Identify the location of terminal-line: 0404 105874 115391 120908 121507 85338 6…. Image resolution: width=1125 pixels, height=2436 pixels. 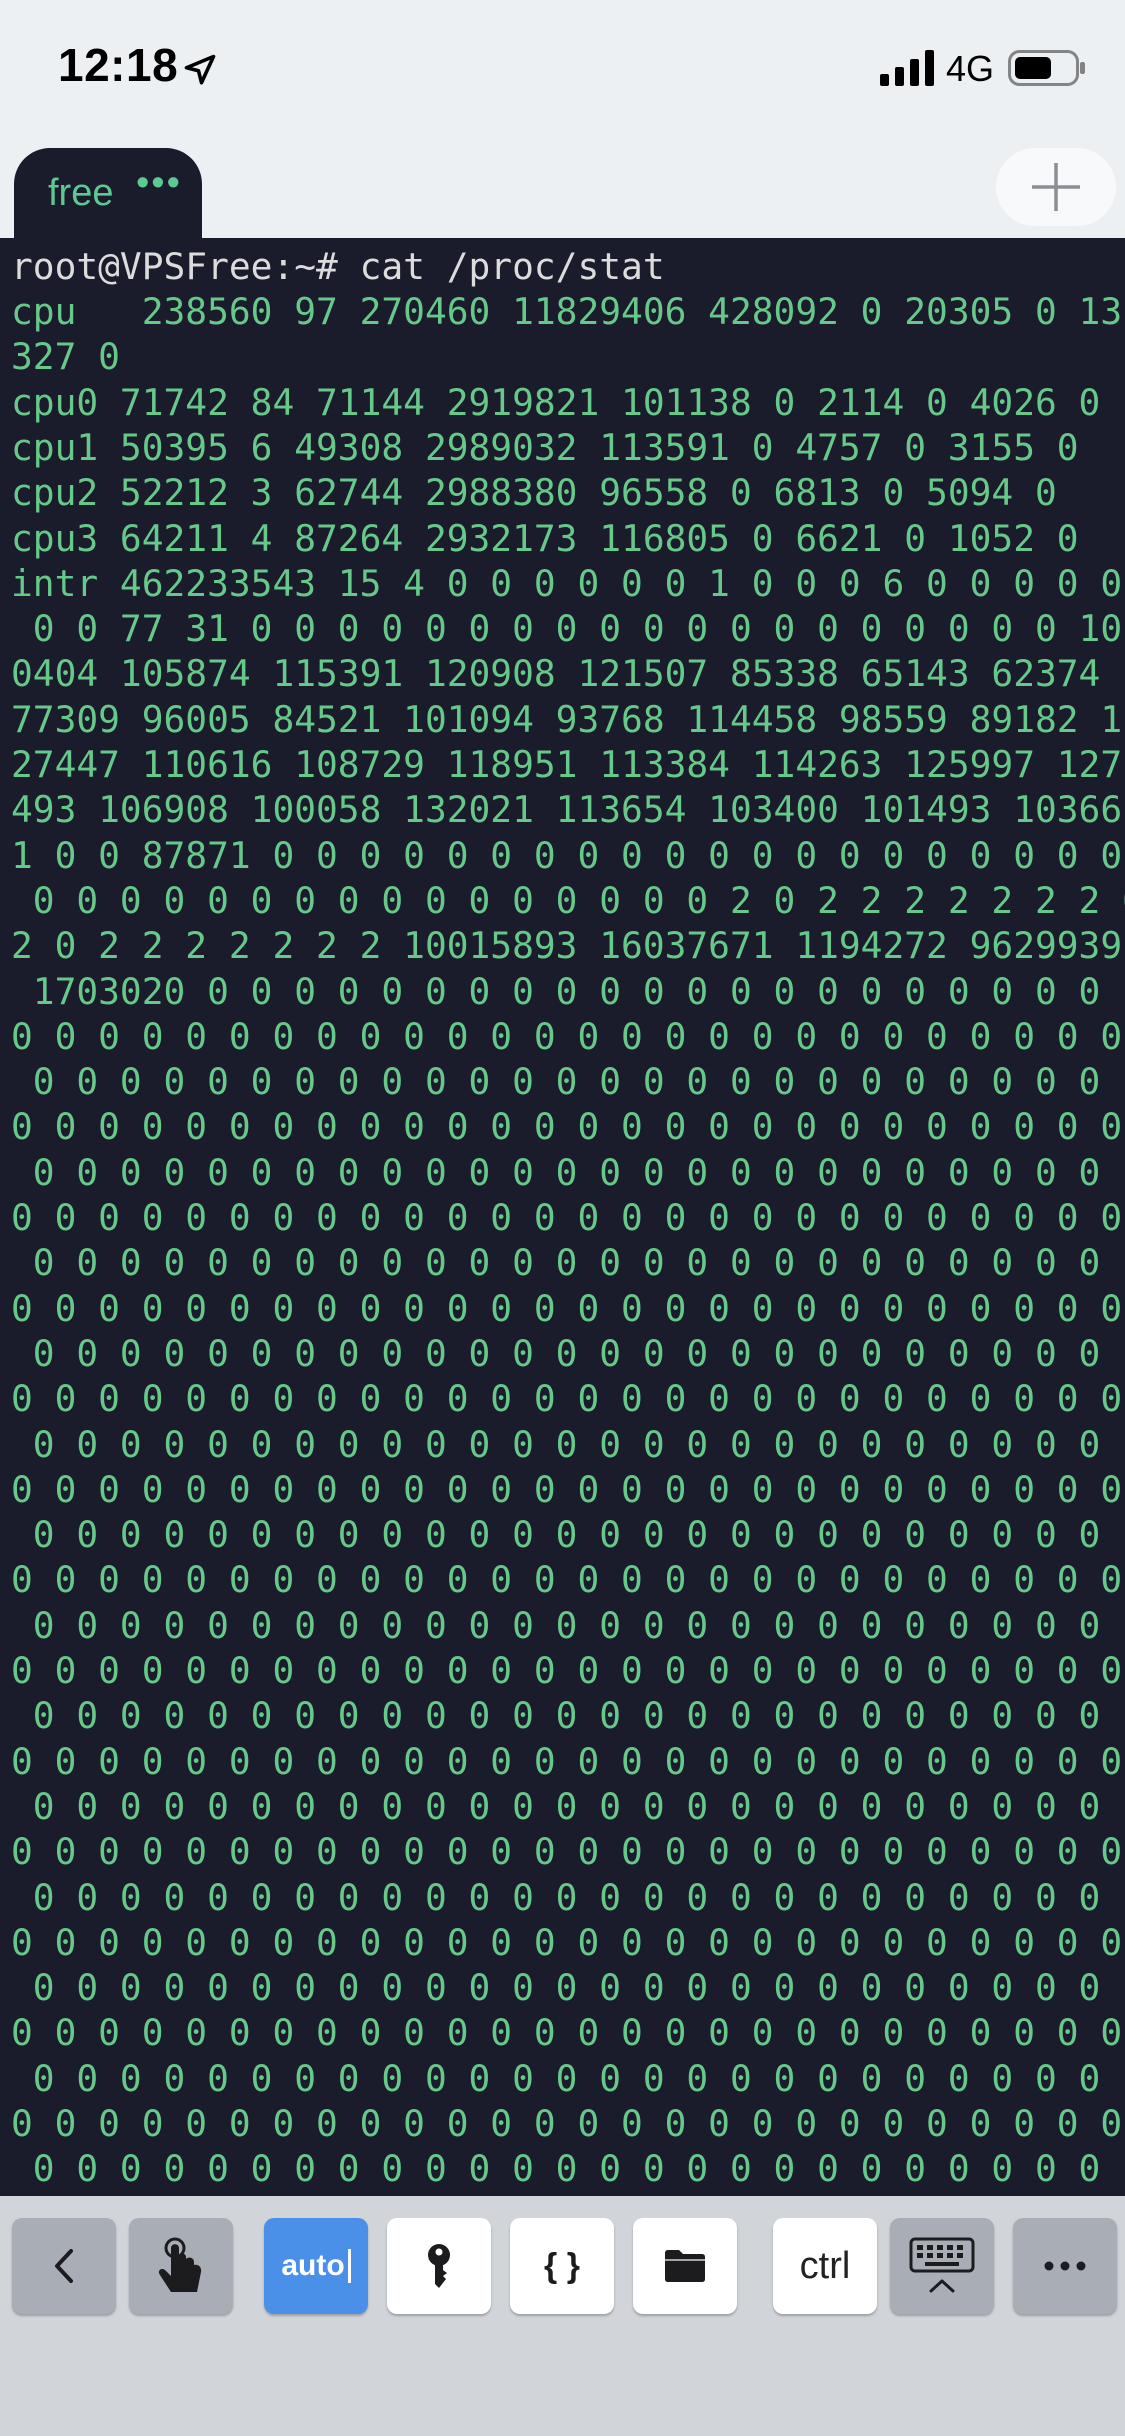
(567, 674).